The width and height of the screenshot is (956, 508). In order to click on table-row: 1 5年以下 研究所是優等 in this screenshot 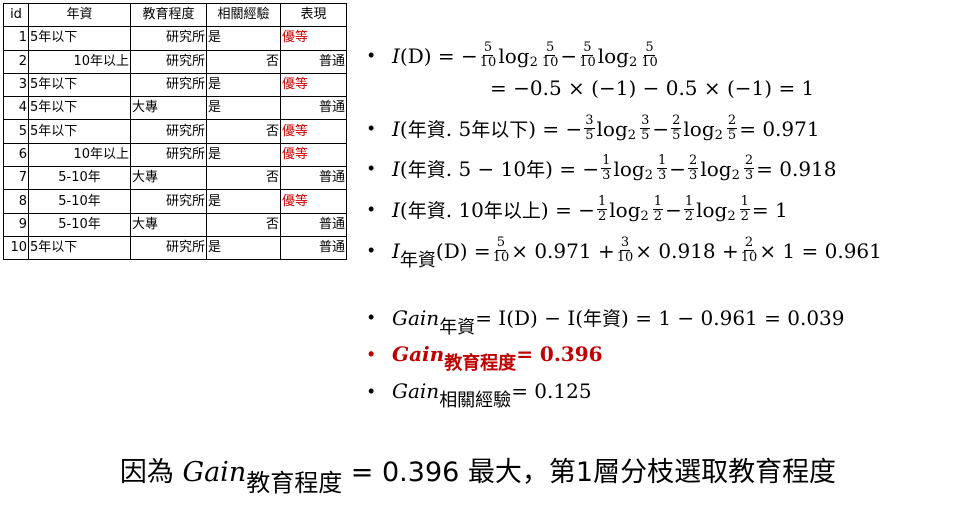, I will do `click(175, 38)`.